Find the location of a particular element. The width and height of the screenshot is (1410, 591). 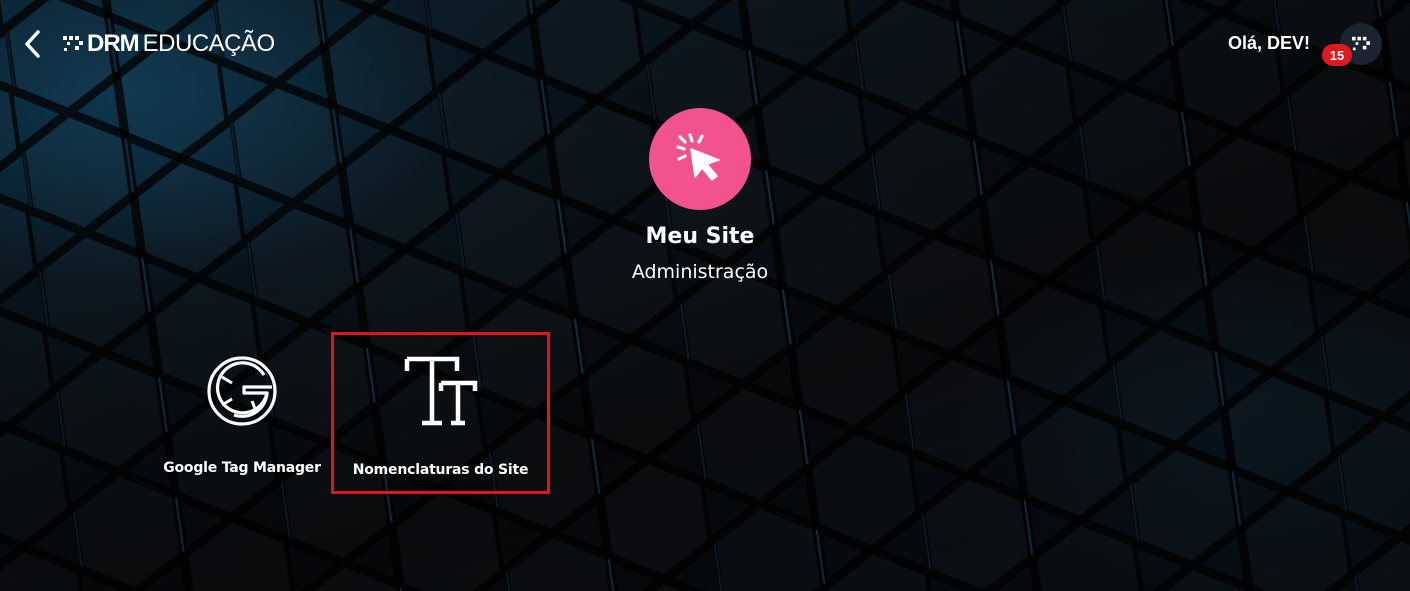

logo-text-light: EDUCAÇÃO is located at coordinates (209, 43).